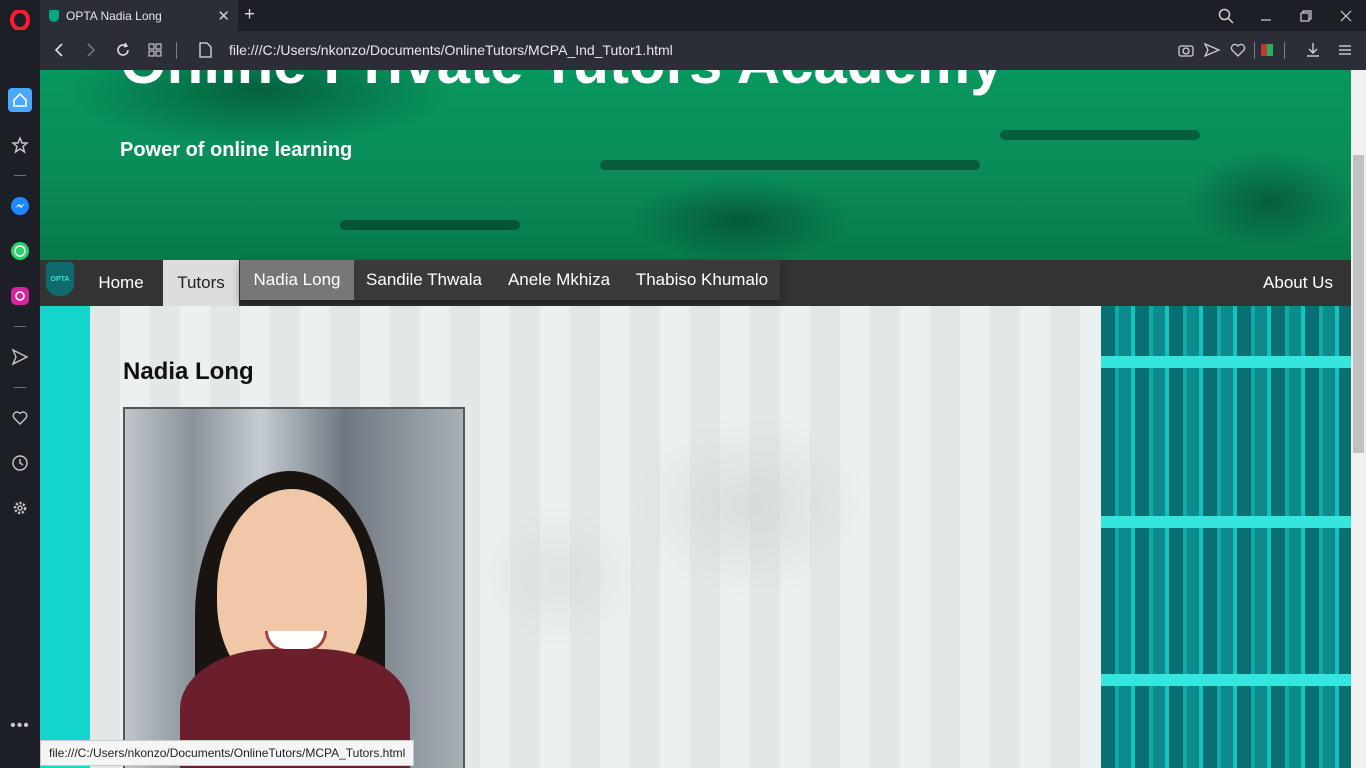 Image resolution: width=1366 pixels, height=768 pixels. I want to click on dropdown-item-sandile-thwala: Sandile Thwala, so click(424, 280).